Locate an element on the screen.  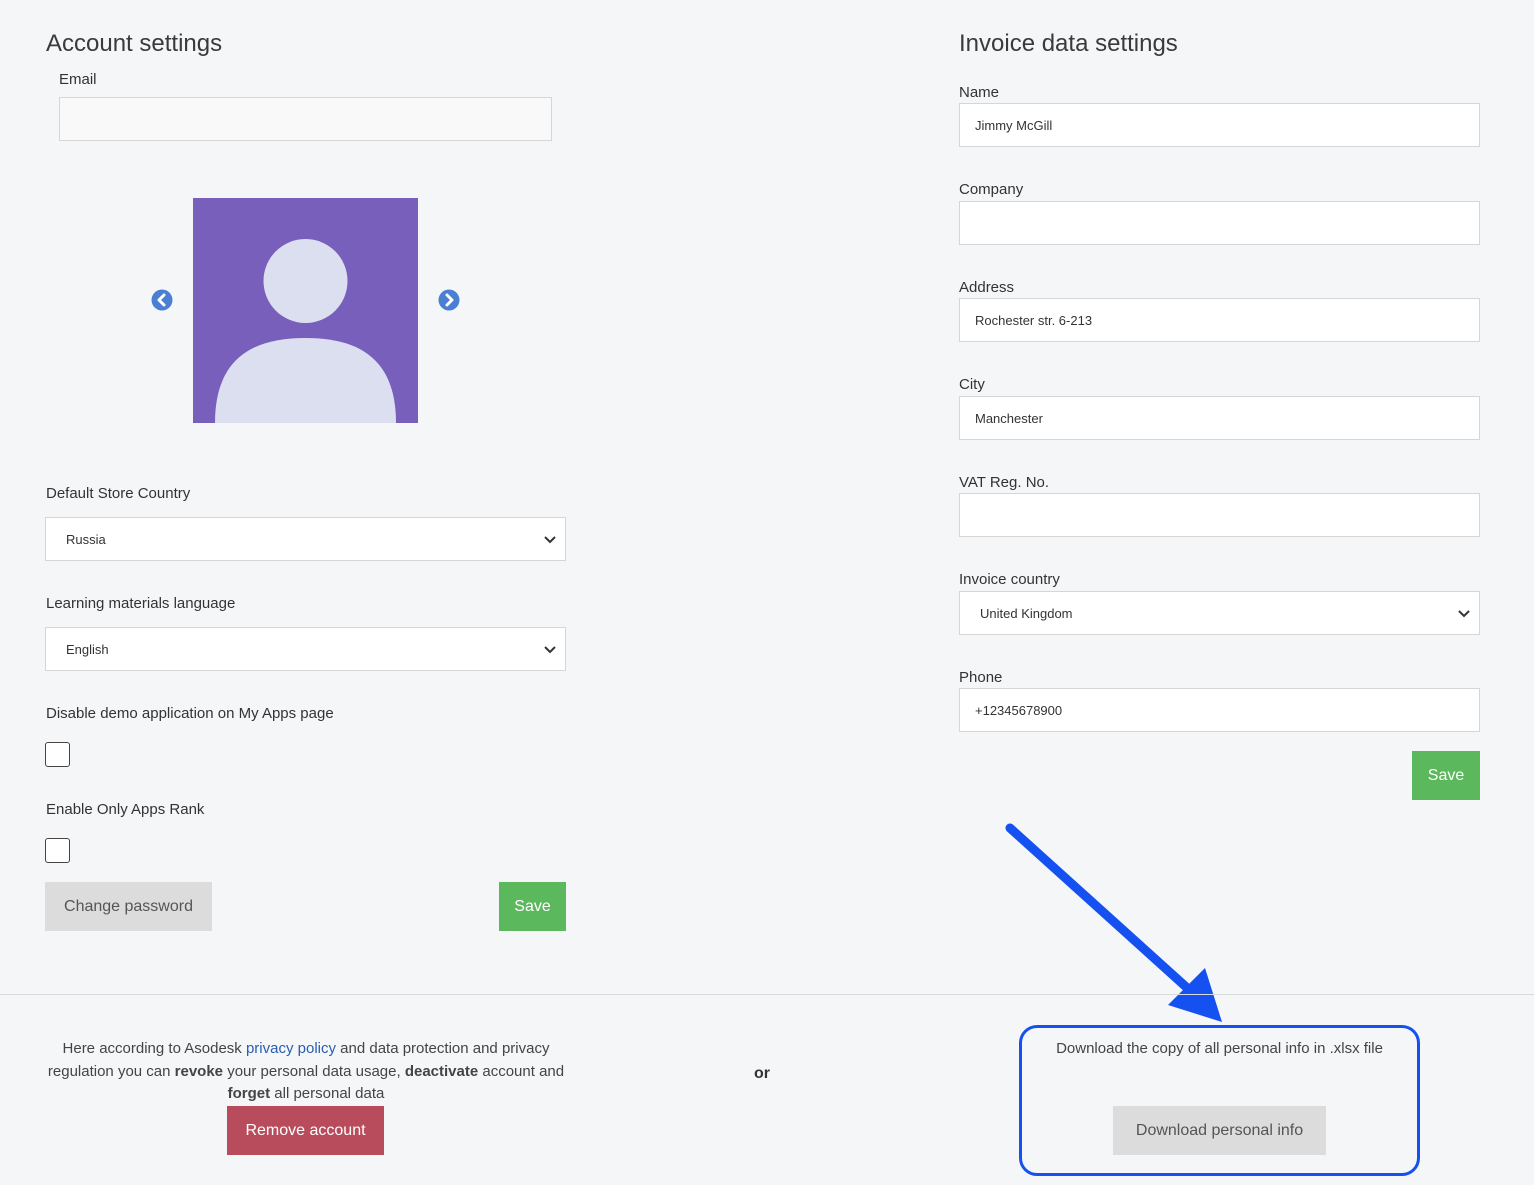
privacy-policy-link: privacy policy is located at coordinates (291, 1048).